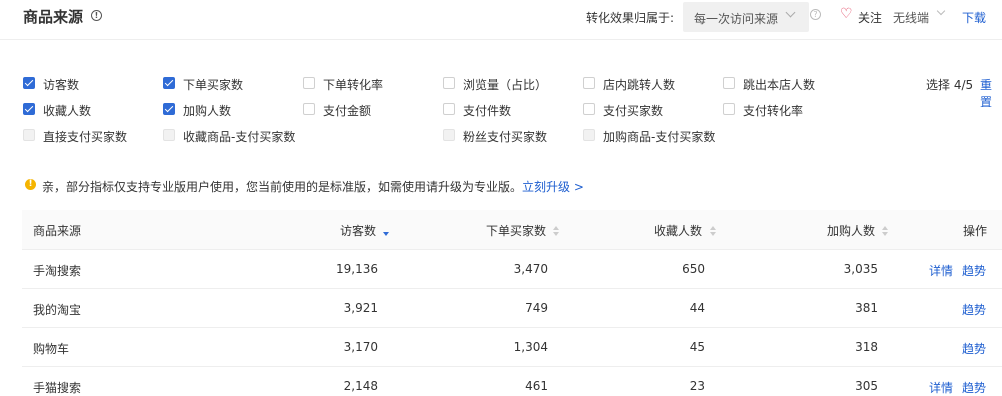 The width and height of the screenshot is (1002, 396). I want to click on column-header-source: 商品来源, so click(57, 231).